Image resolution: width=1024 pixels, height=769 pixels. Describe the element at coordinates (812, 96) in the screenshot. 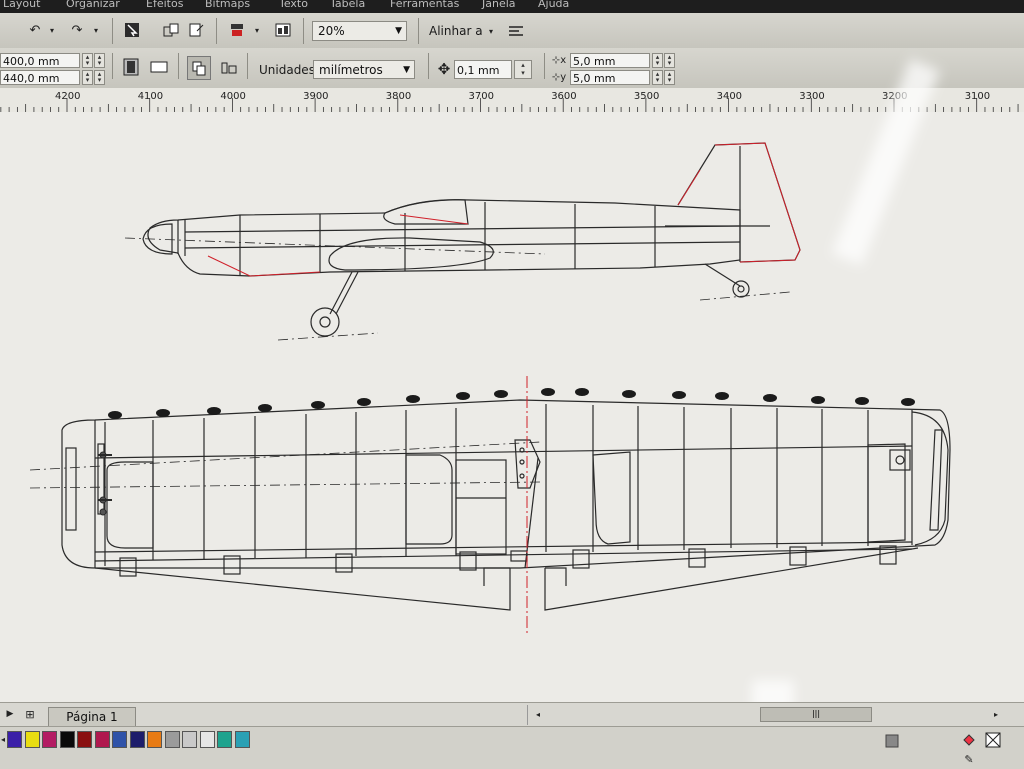

I see `ruler-label: 3300` at that location.